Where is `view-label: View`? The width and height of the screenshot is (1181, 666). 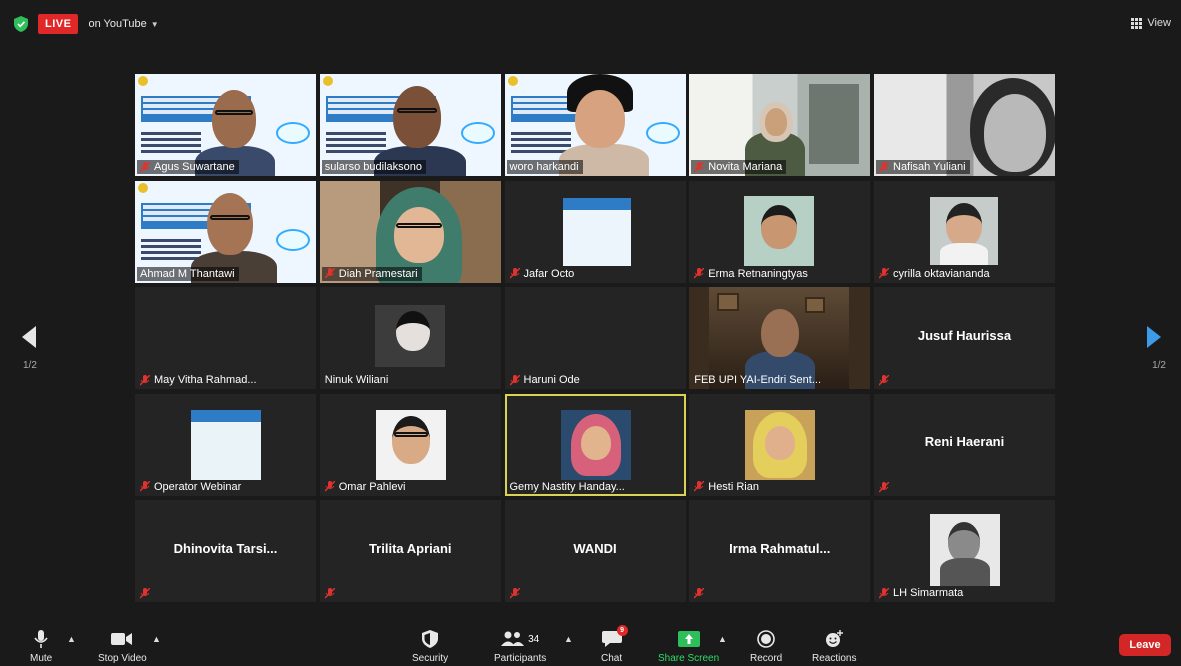
view-label: View is located at coordinates (1159, 23).